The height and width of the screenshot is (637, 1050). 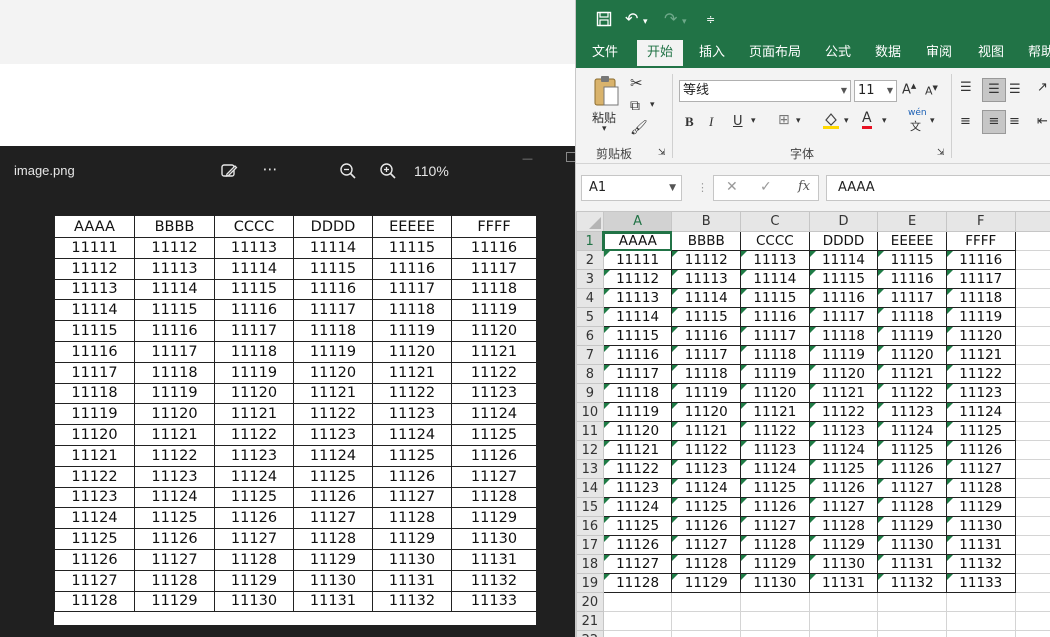 I want to click on column-header: C, so click(x=775, y=221).